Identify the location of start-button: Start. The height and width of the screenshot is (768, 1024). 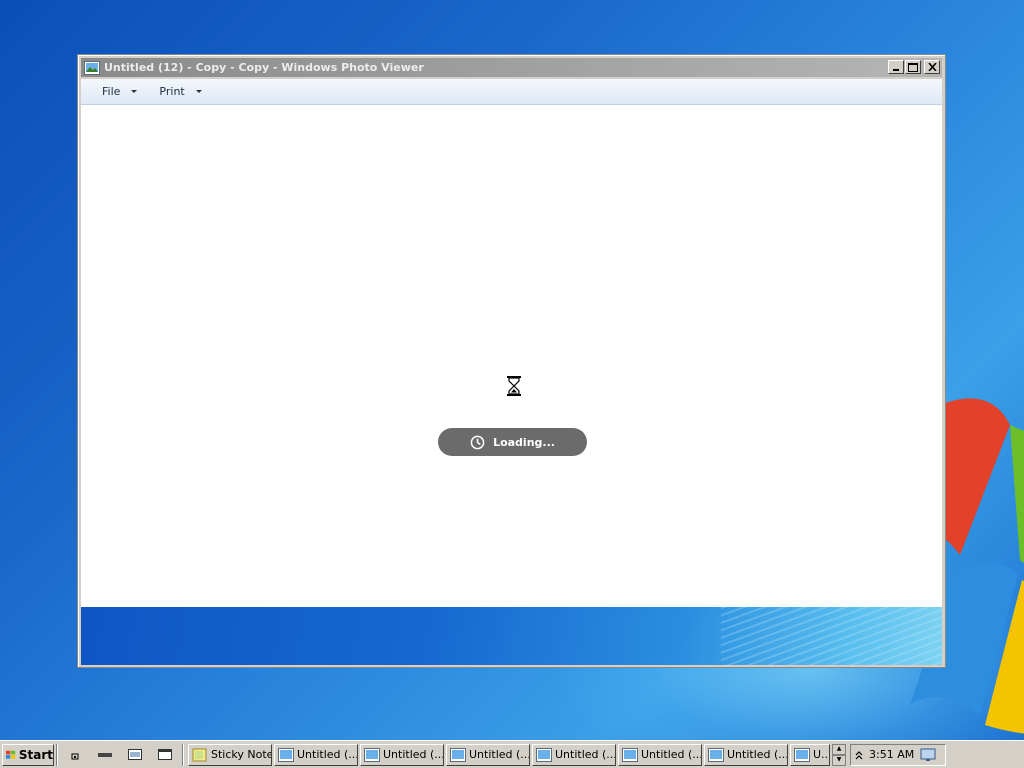
(28, 754).